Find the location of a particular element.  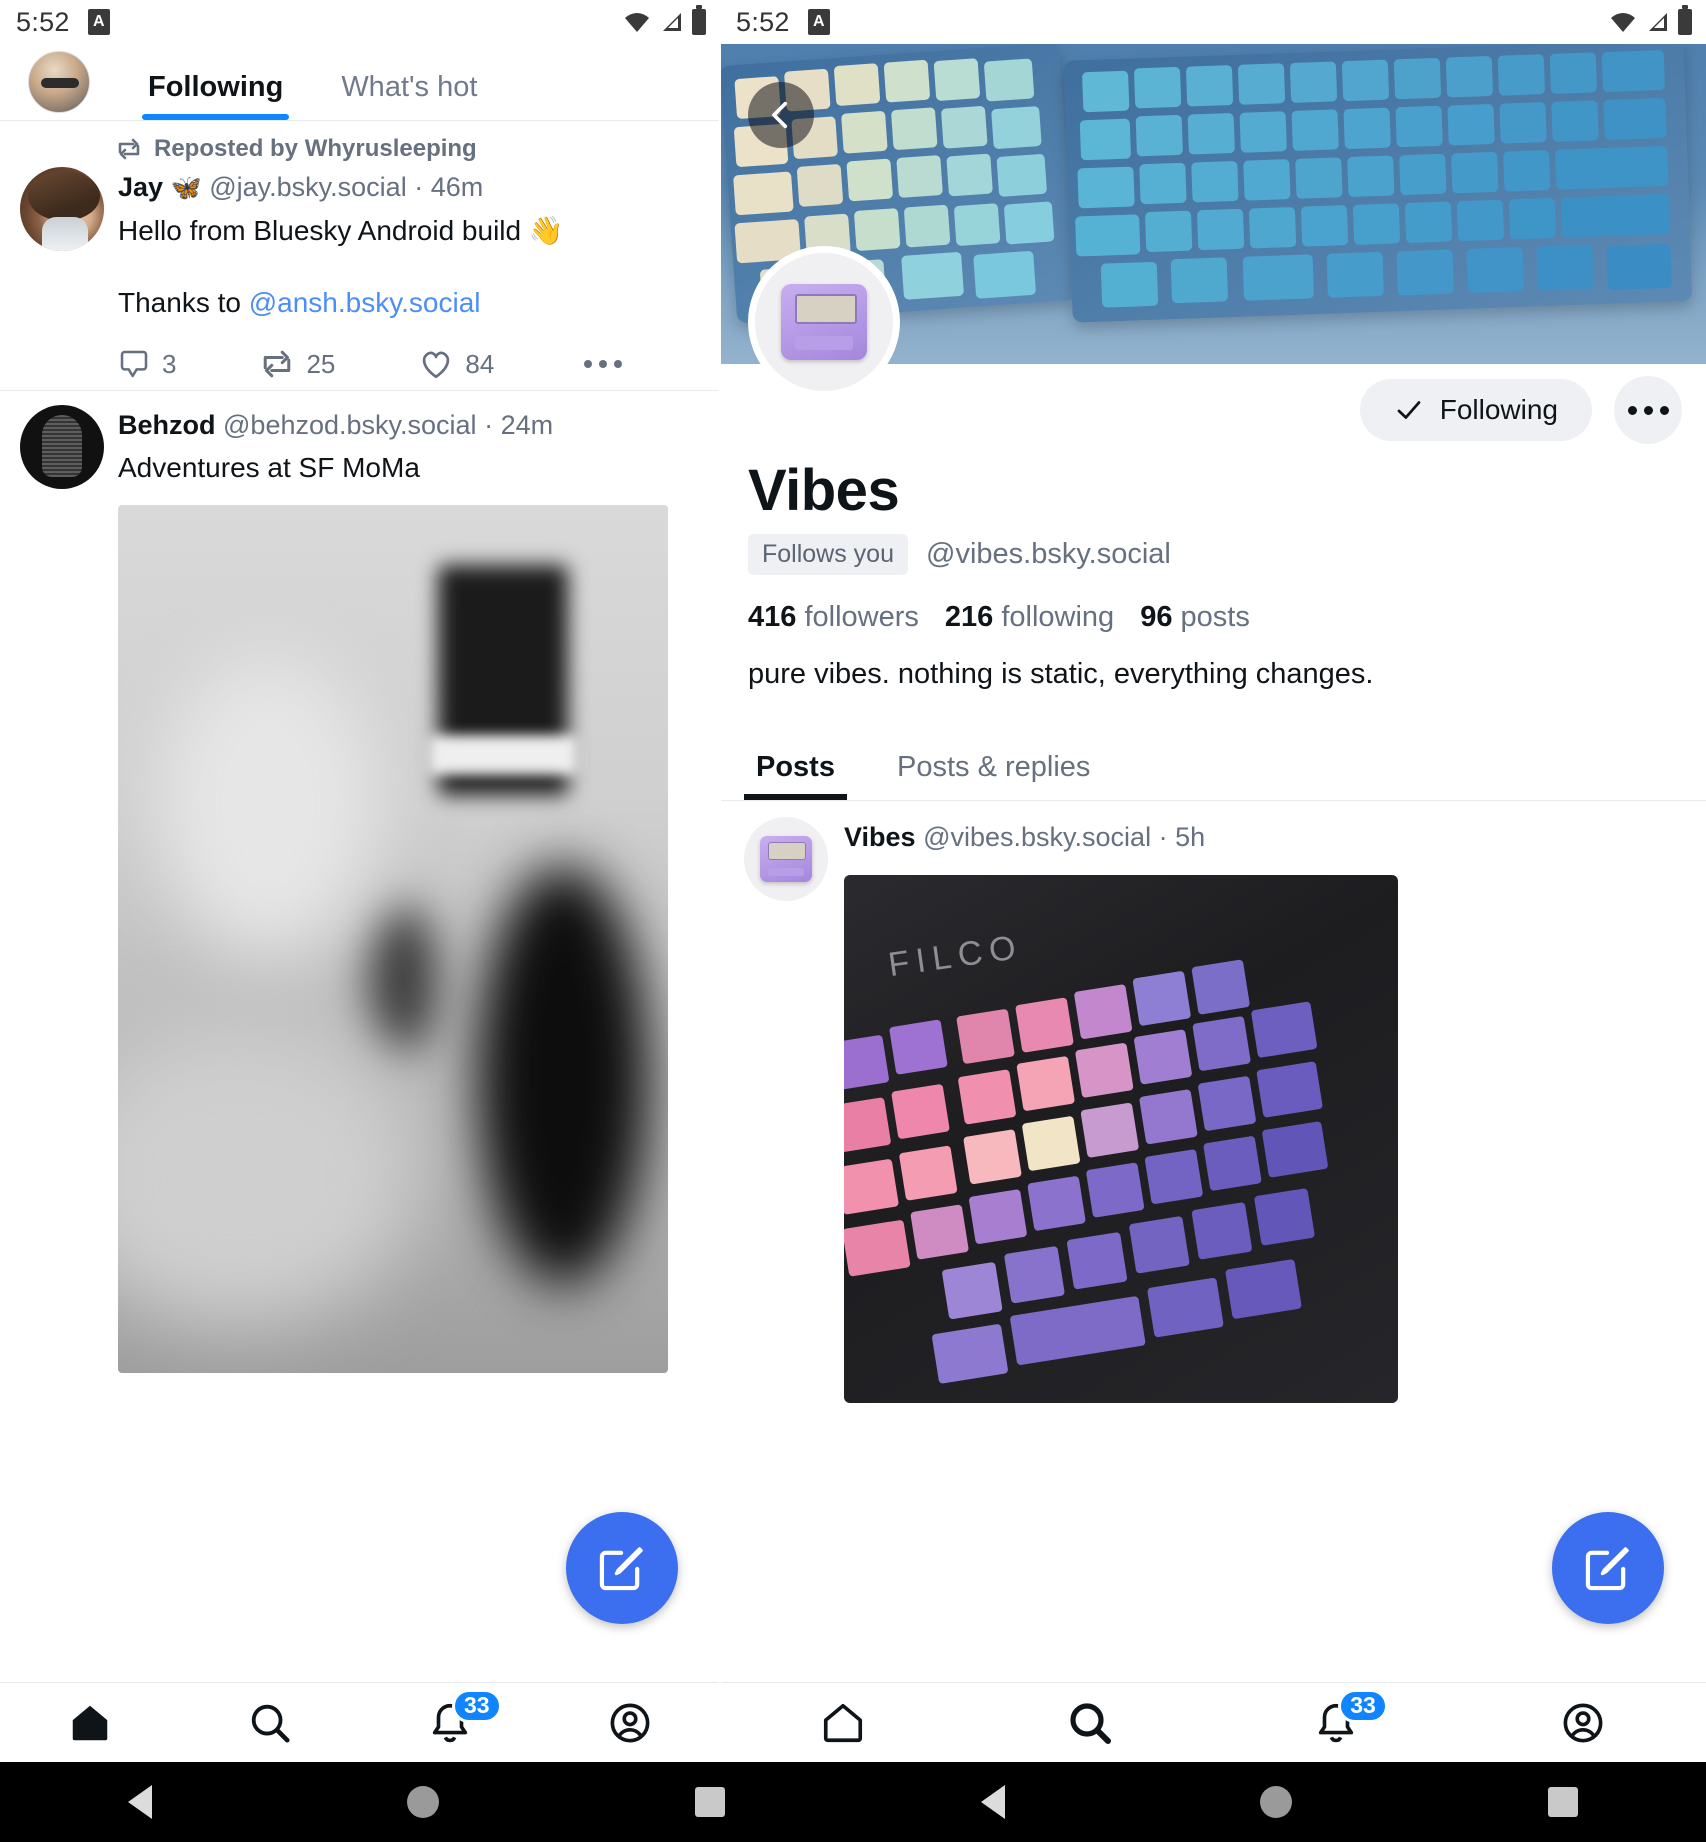

post-author-line: Behzod @behzod.bsky.social · 24m is located at coordinates (409, 425).